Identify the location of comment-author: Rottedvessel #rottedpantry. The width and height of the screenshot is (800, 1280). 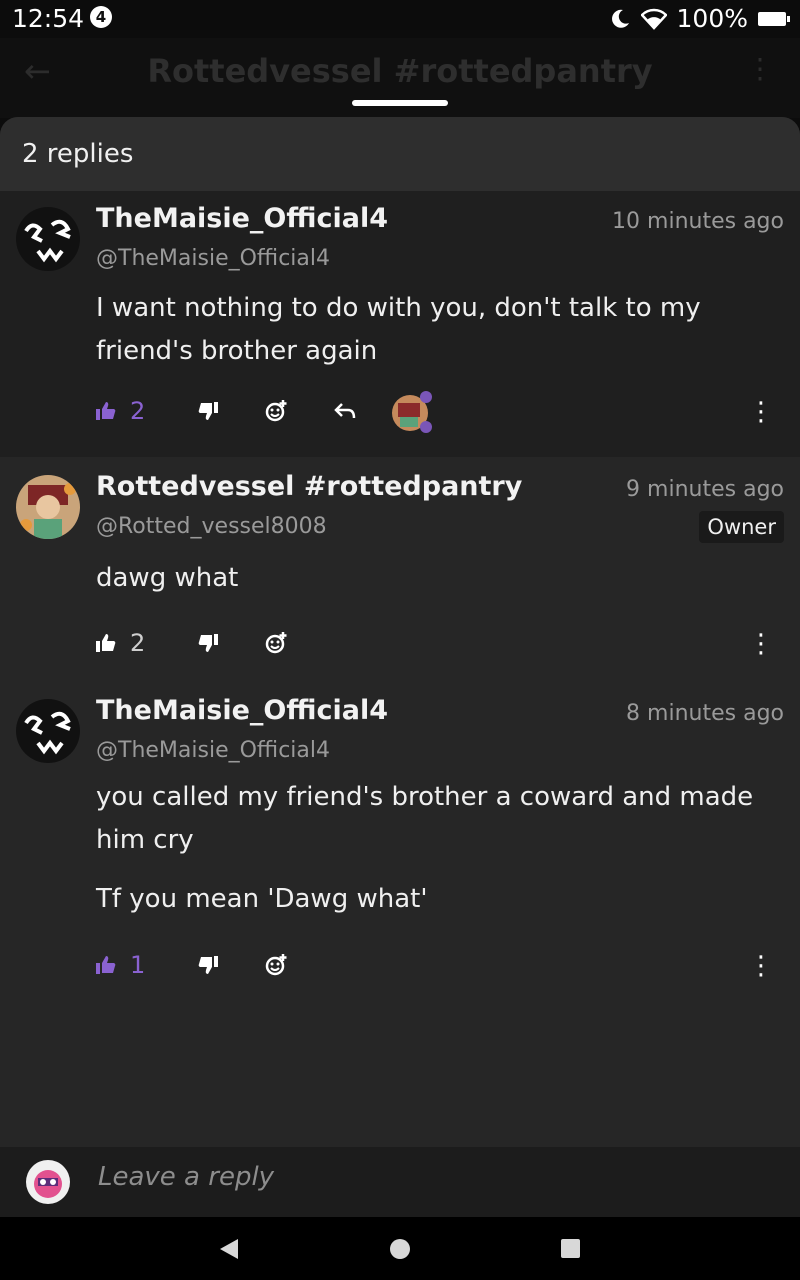
(309, 486).